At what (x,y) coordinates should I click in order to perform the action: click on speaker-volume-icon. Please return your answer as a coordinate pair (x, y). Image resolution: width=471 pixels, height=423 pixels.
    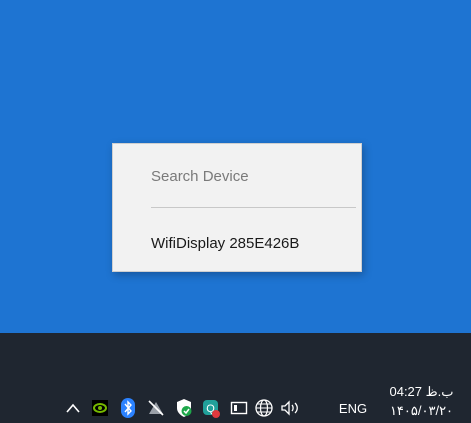
    Looking at the image, I should click on (291, 408).